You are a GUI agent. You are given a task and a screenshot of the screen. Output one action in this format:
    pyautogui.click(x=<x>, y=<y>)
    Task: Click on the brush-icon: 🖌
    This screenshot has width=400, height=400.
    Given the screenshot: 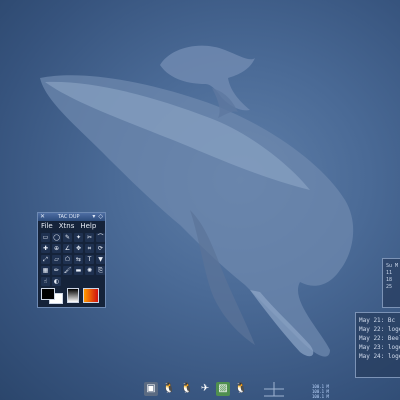 What is the action you would take?
    pyautogui.click(x=67, y=270)
    